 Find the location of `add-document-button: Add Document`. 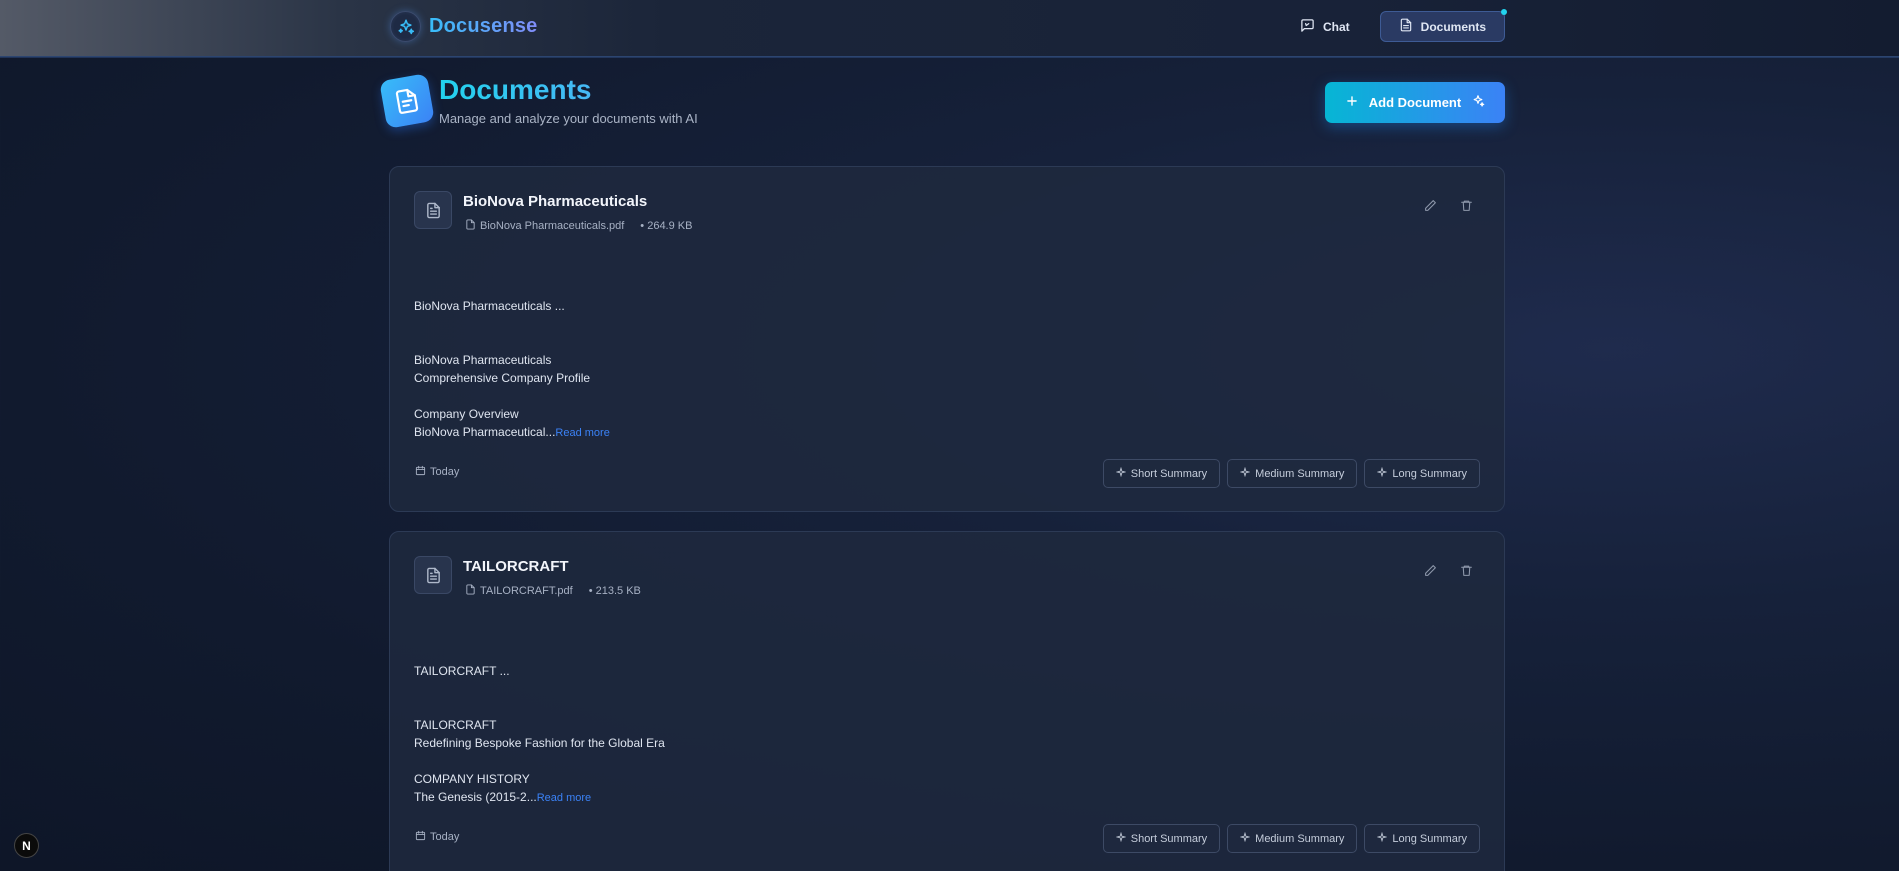

add-document-button: Add Document is located at coordinates (1415, 102).